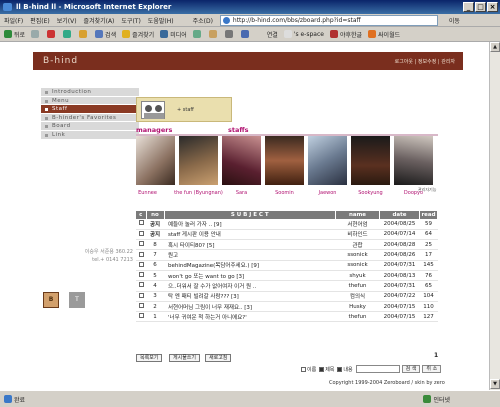 This screenshot has width=500, height=407. I want to click on search-input, so click(377, 369).